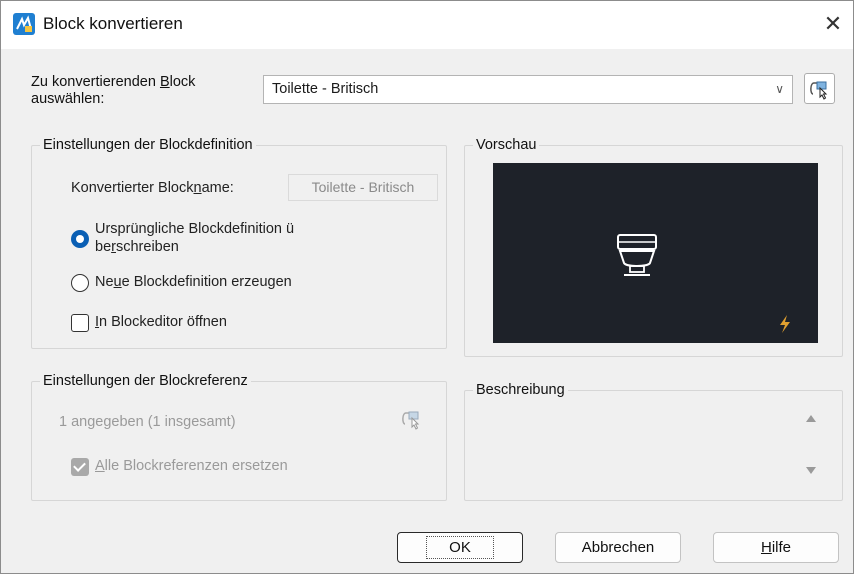 This screenshot has width=854, height=574. What do you see at coordinates (776, 547) in the screenshot?
I see `help-button: Hilfe` at bounding box center [776, 547].